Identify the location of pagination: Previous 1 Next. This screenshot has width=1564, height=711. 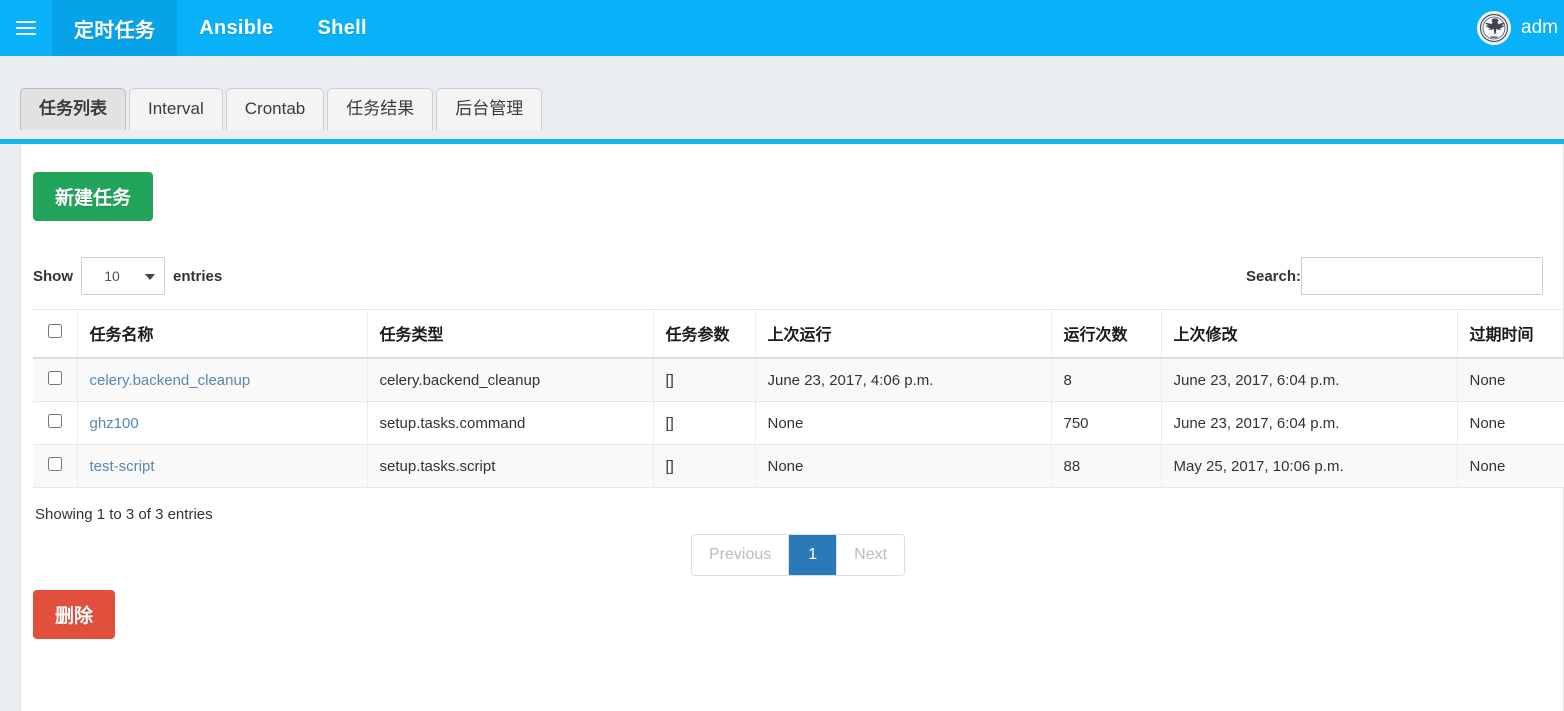
(798, 555).